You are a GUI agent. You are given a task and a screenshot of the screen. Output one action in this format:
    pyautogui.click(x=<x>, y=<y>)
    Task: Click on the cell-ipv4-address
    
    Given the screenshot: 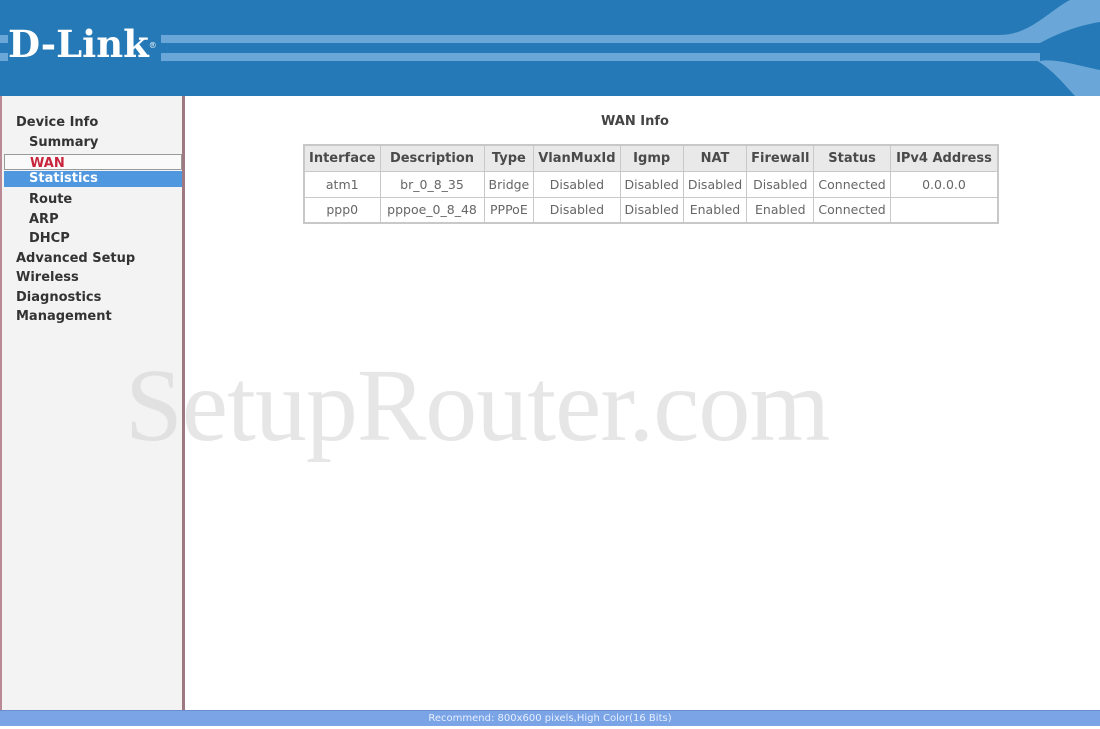 What is the action you would take?
    pyautogui.click(x=944, y=210)
    